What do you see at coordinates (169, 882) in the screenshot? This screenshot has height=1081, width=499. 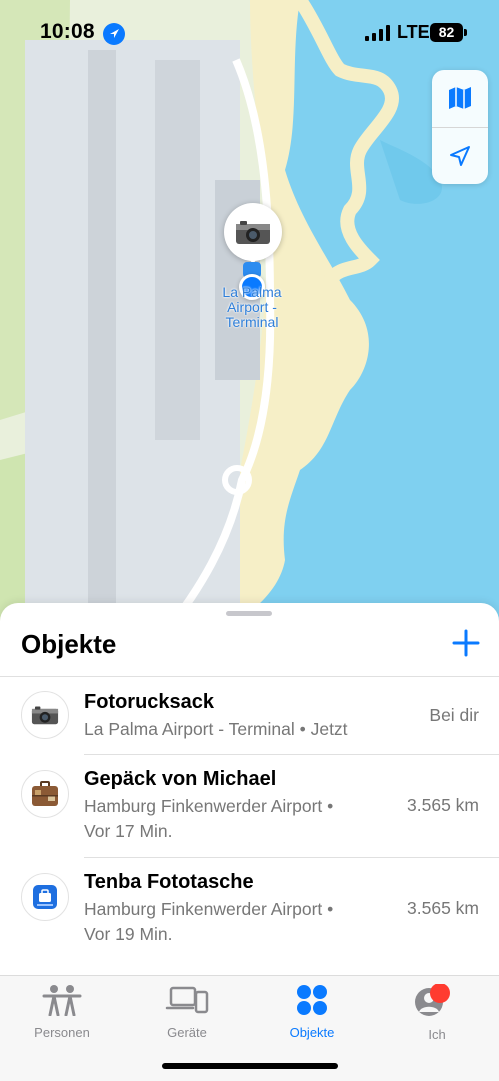 I see `item-name: Tenba Fototasche` at bounding box center [169, 882].